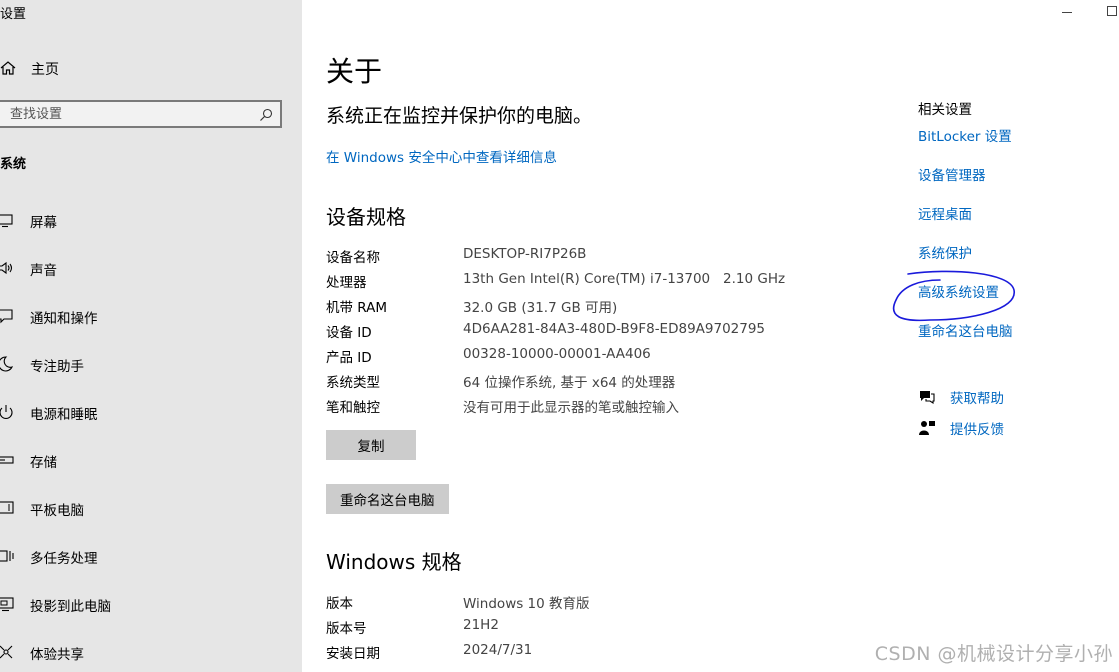 The width and height of the screenshot is (1119, 672). I want to click on spec-row-product-id: 产品 ID 00328-10000-00001-AA406, so click(626, 356).